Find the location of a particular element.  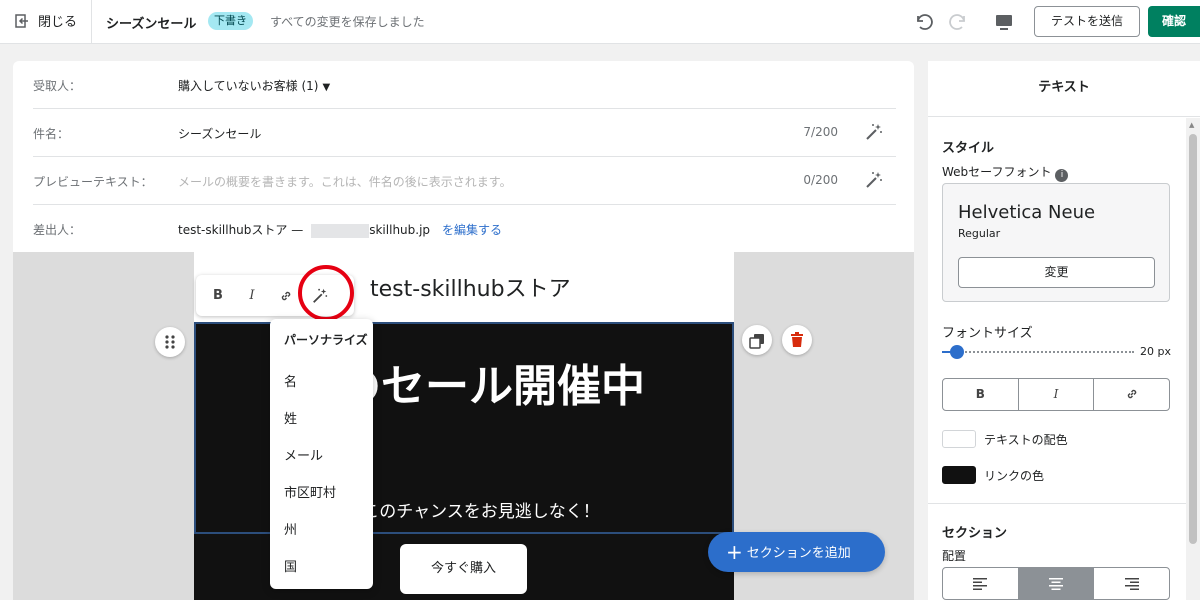

highlight-circle is located at coordinates (326, 293).